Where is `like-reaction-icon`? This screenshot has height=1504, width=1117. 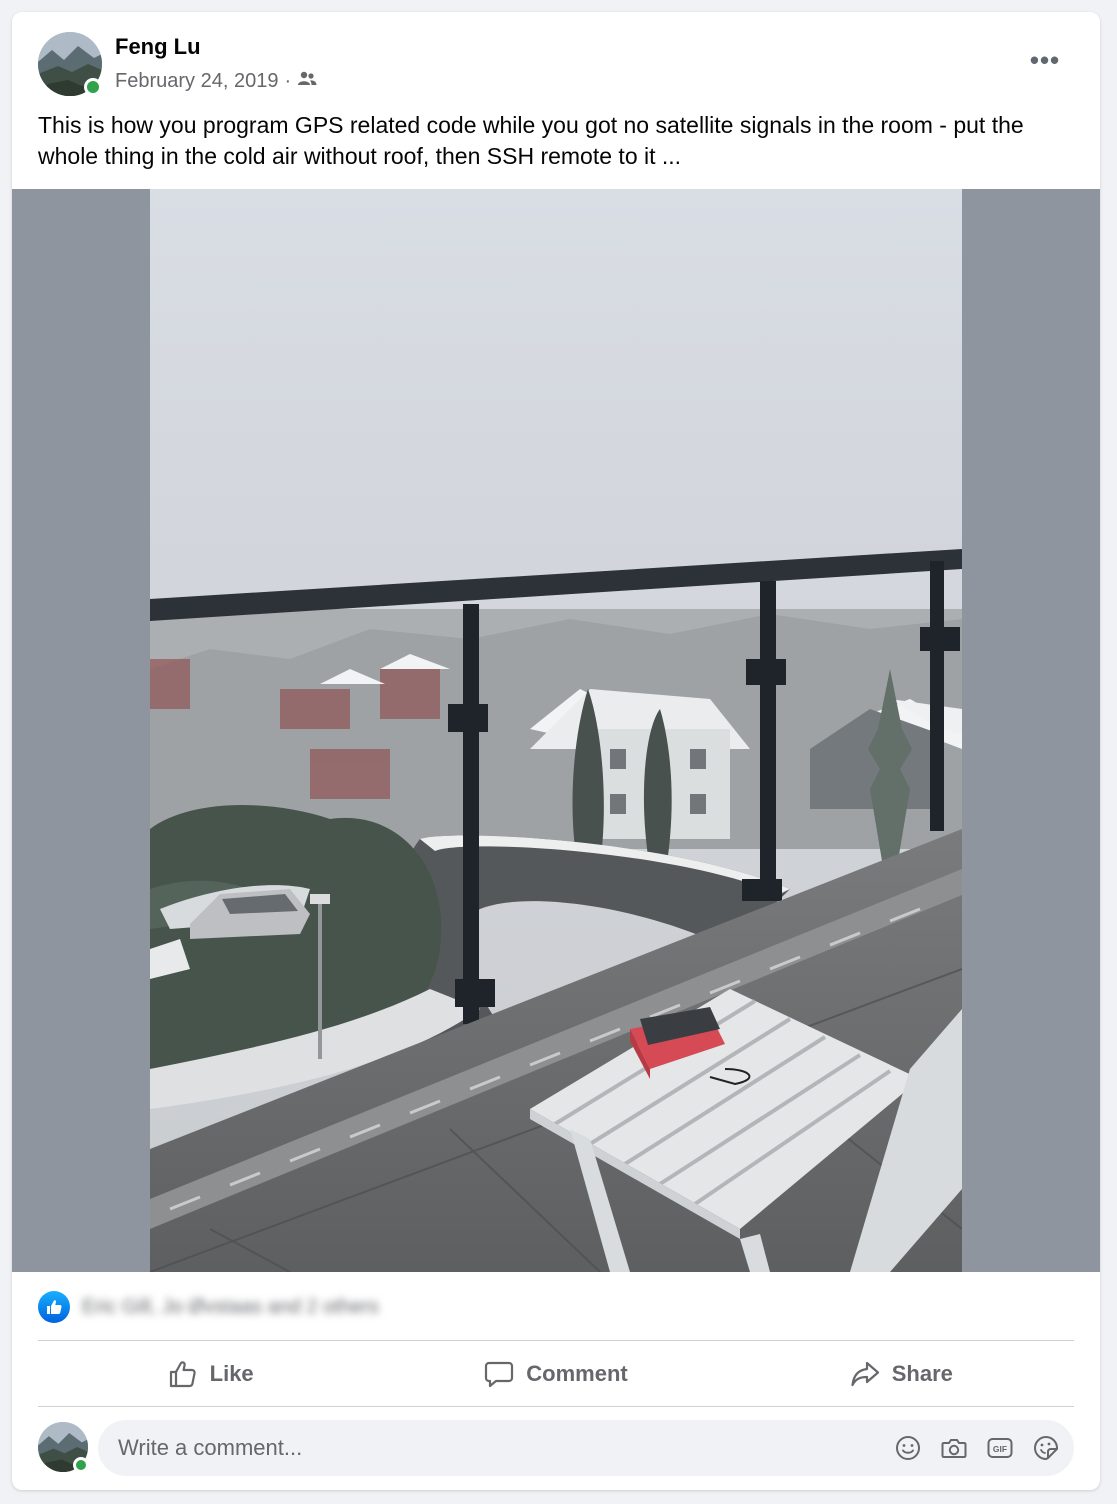
like-reaction-icon is located at coordinates (54, 1307).